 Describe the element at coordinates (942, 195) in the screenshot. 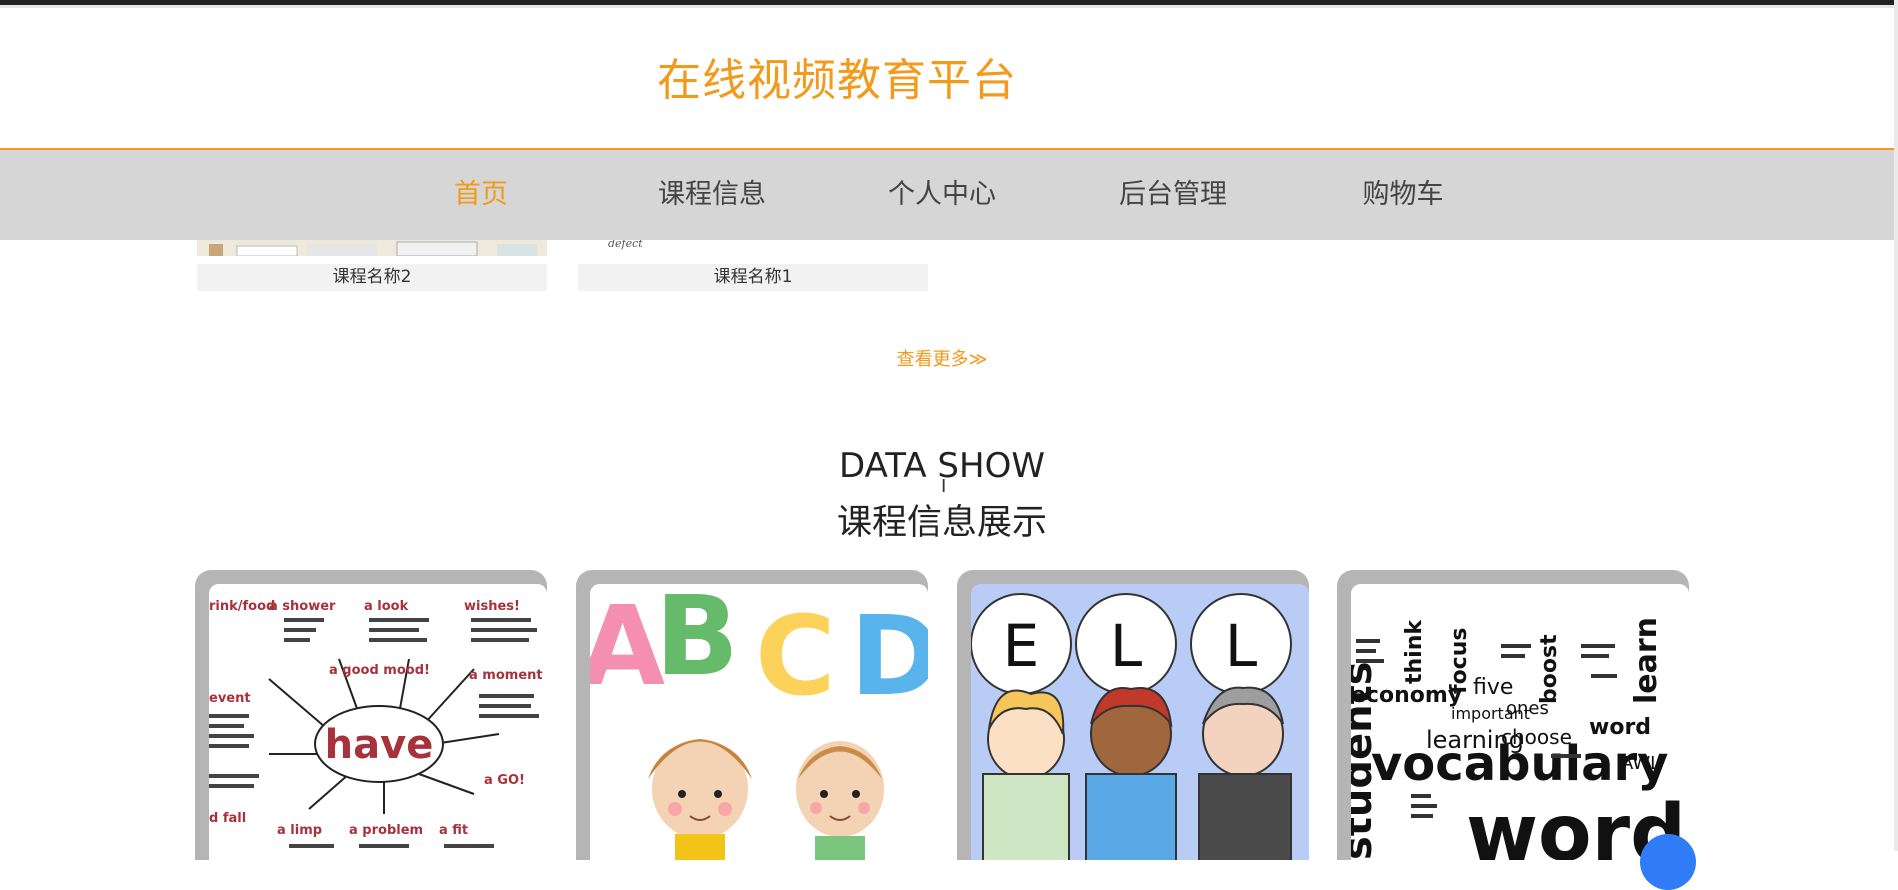

I see `nav-item-profile: 个人中心` at that location.